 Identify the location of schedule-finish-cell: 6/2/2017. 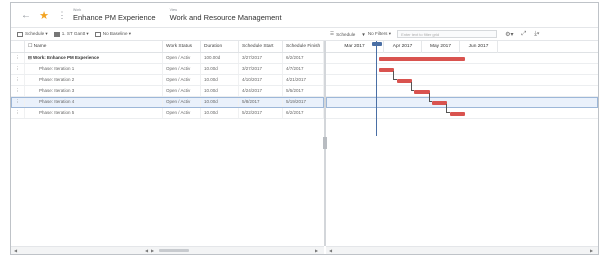
(303, 58).